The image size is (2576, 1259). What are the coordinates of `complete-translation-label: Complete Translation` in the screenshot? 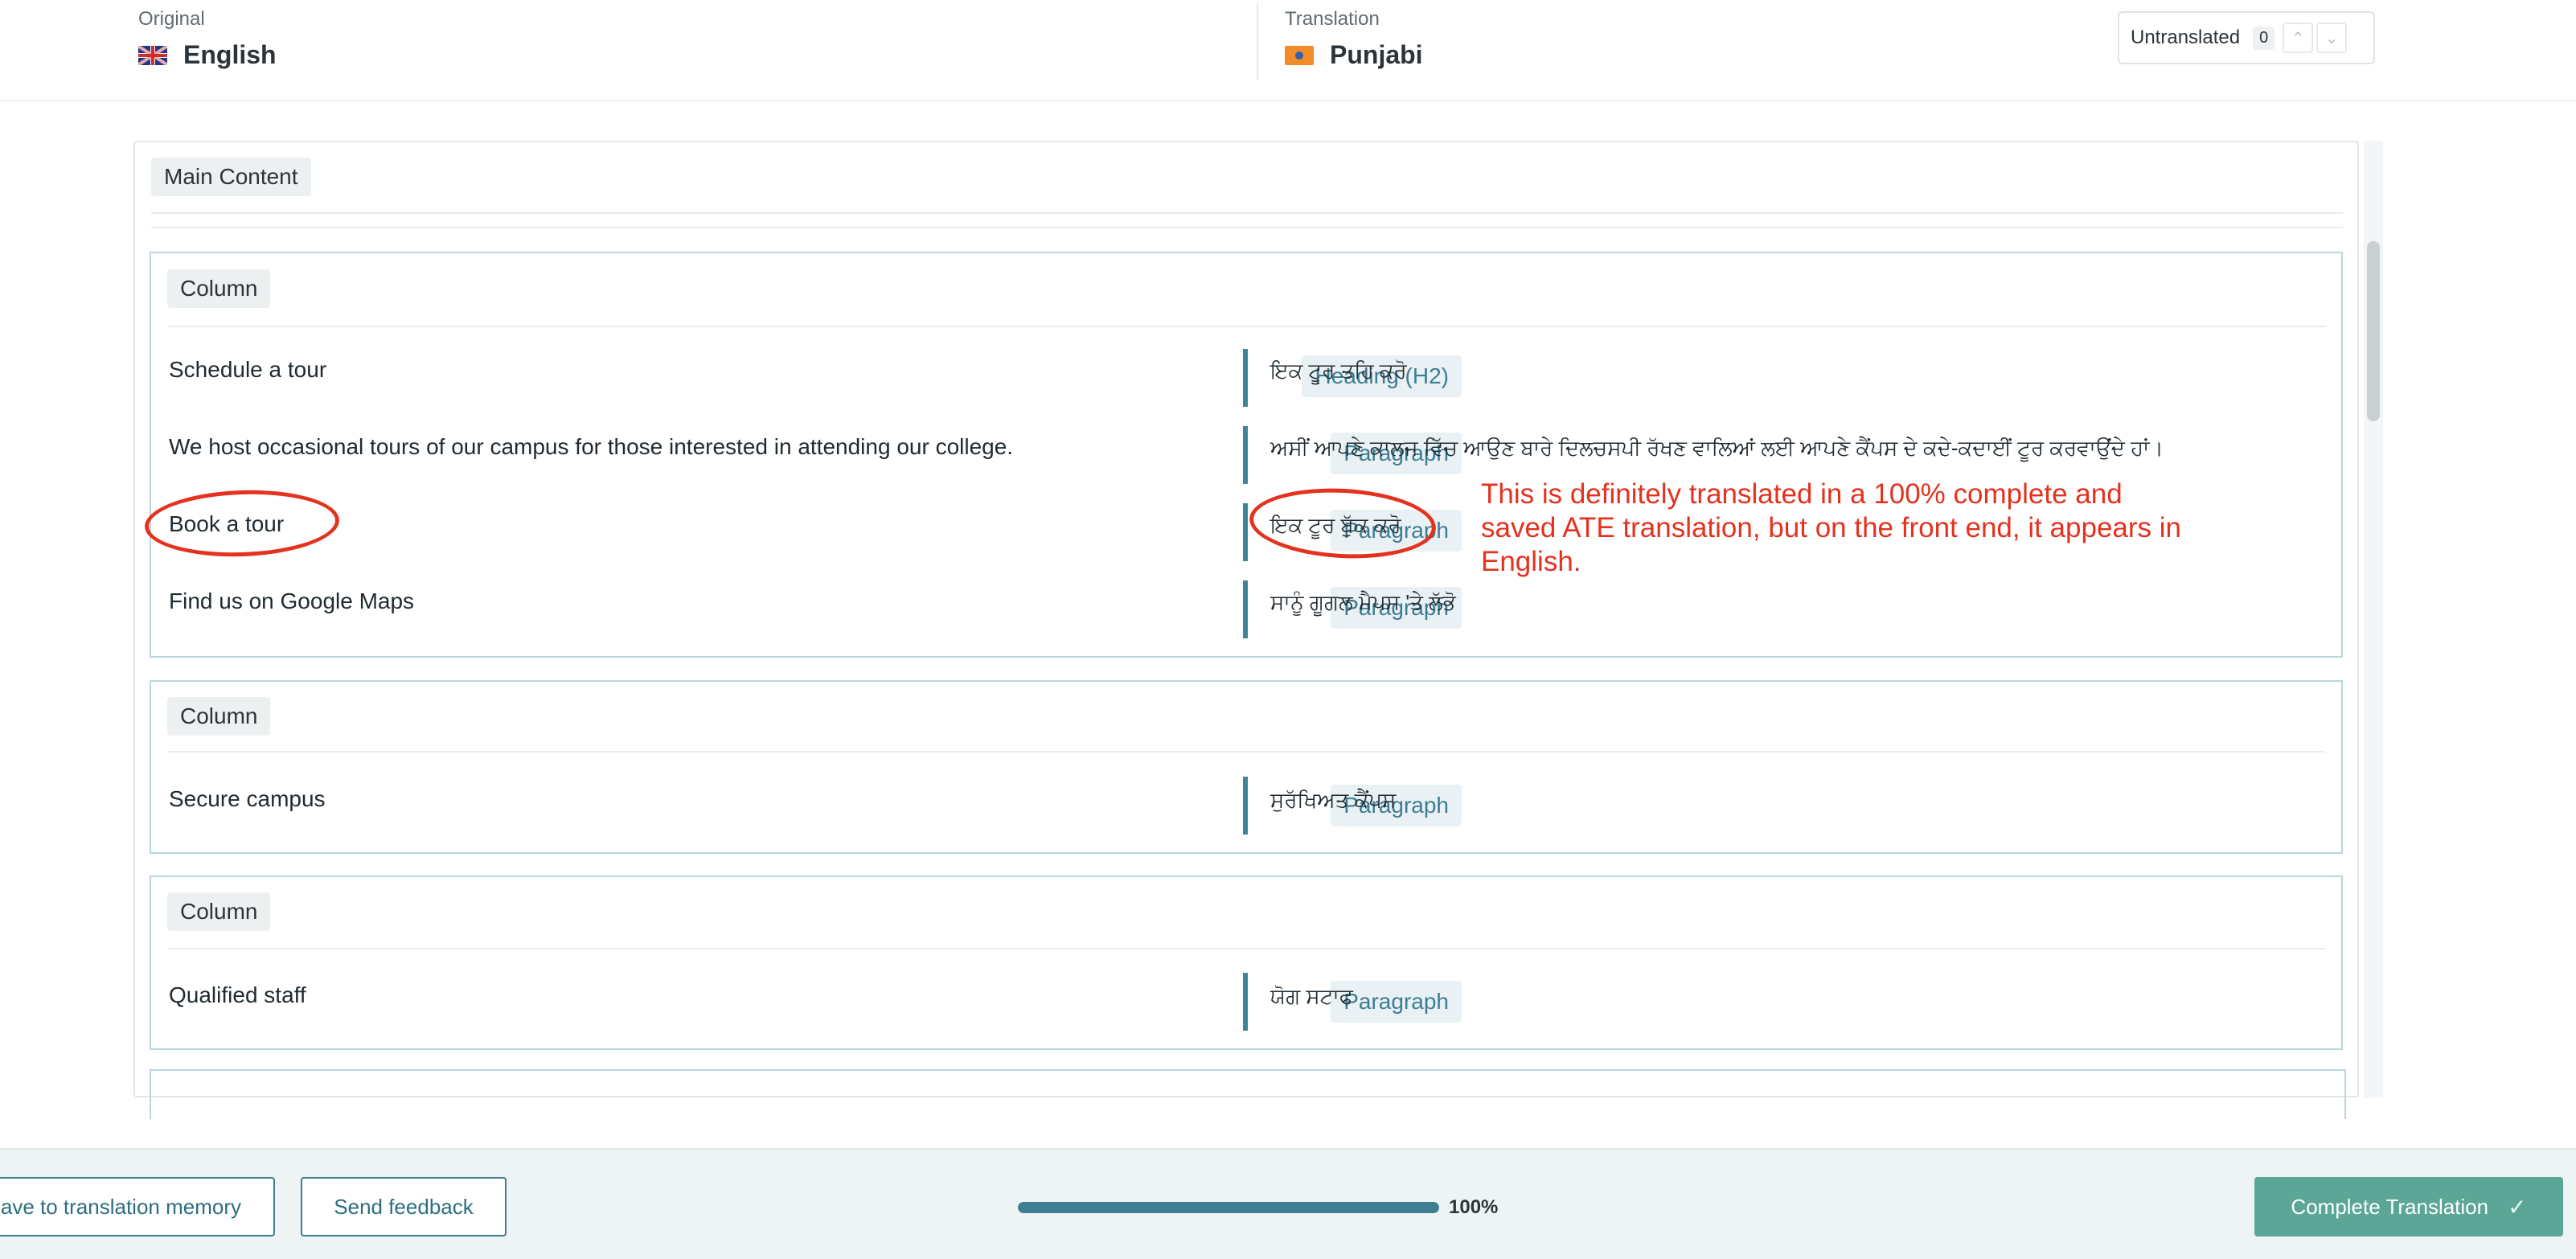 It's located at (2390, 1206).